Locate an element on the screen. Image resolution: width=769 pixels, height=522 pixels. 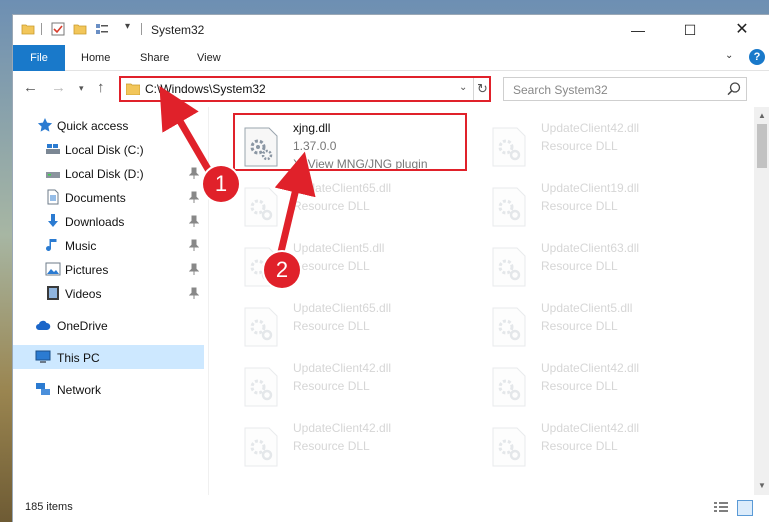
ribbon-tabs: File Home Share View ⌄ ? is located at coordinates (391, 58).